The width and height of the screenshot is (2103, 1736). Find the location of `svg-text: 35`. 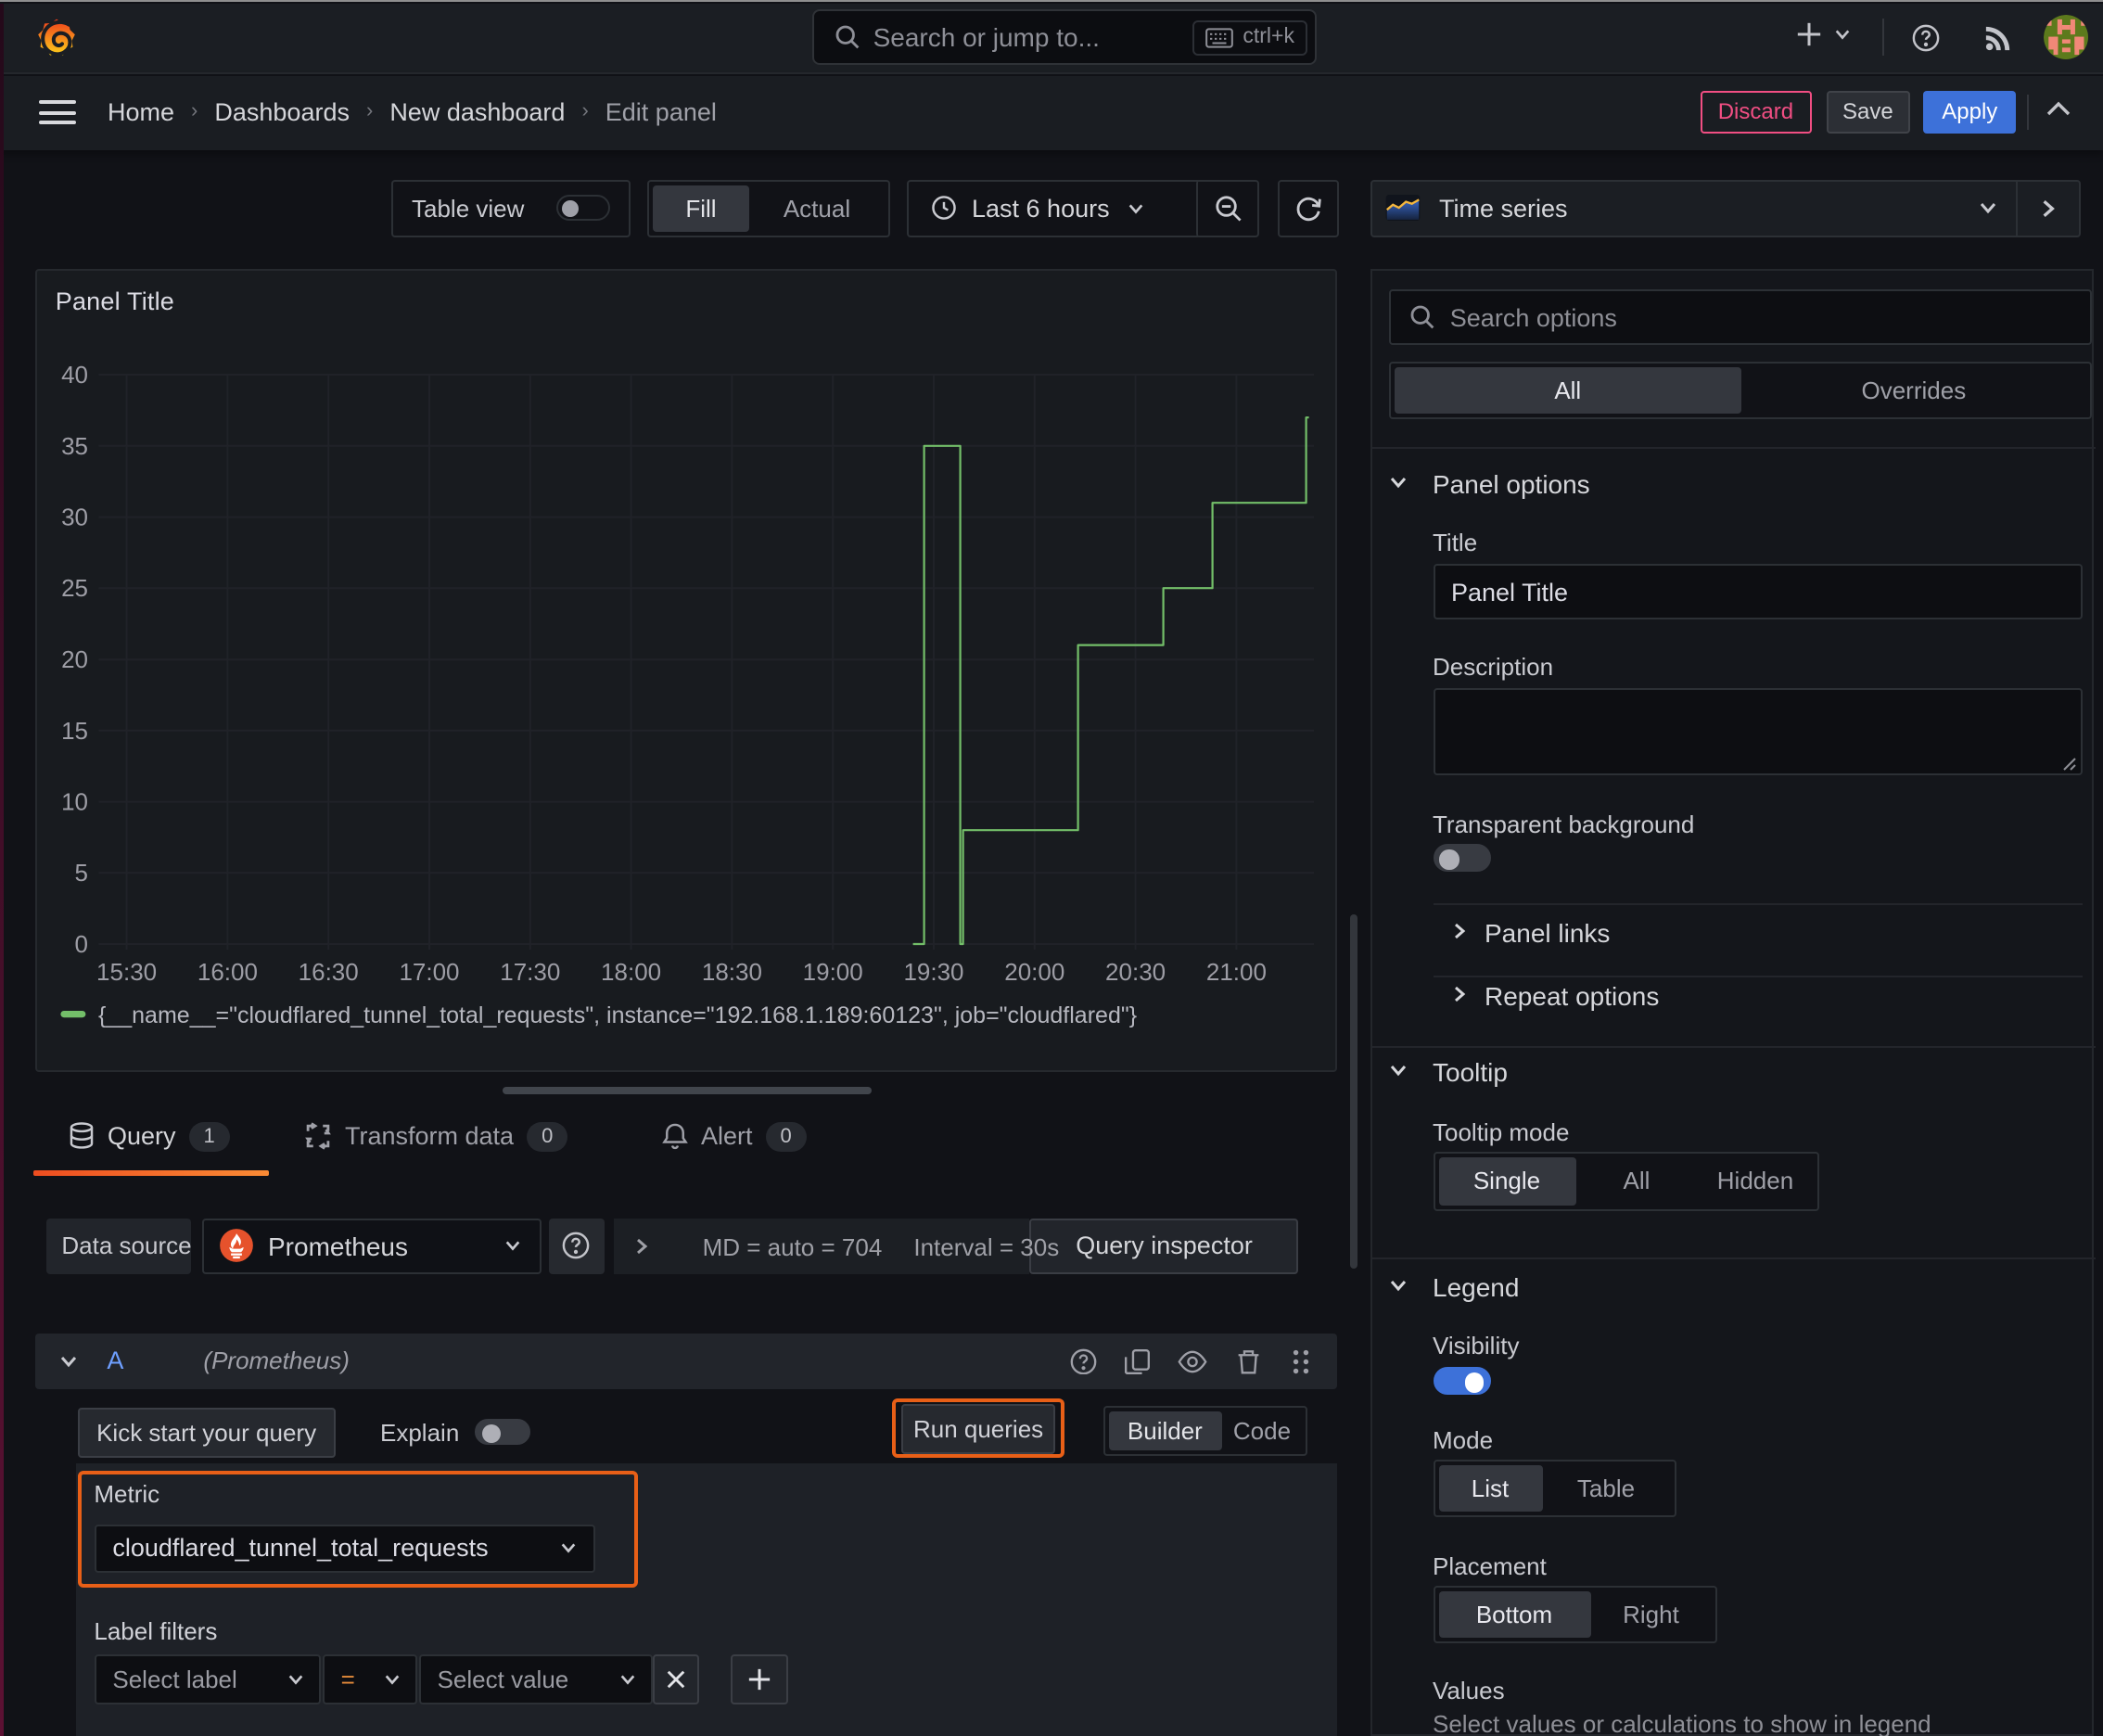

svg-text: 35 is located at coordinates (73, 446).